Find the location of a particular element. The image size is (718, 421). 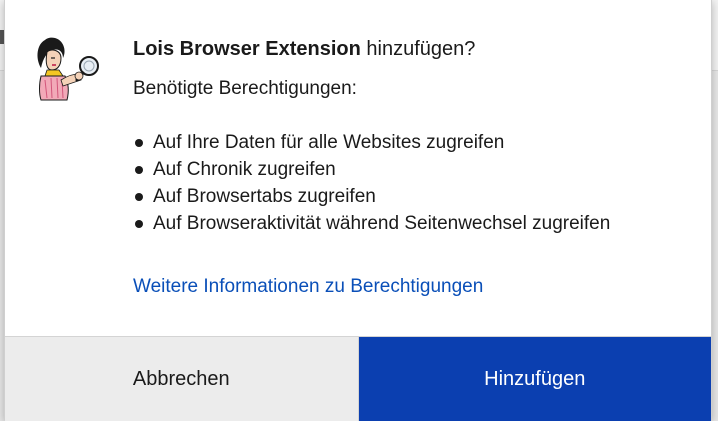

add-extension-button: Hinzufügen is located at coordinates (534, 379).